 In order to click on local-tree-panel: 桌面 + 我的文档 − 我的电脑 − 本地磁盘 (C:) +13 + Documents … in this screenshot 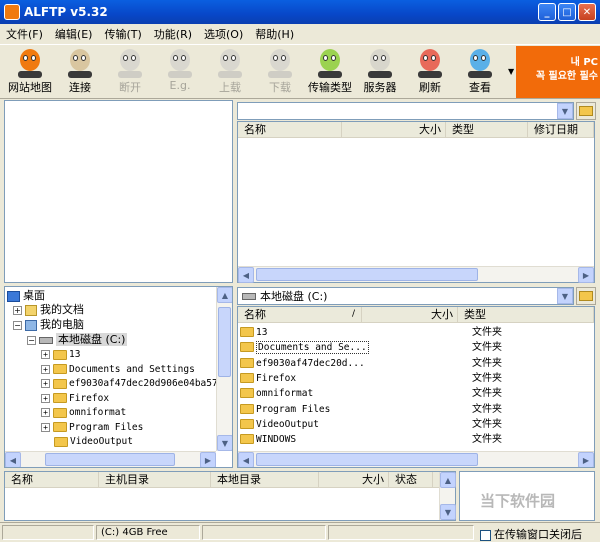, I will do `click(118, 377)`.